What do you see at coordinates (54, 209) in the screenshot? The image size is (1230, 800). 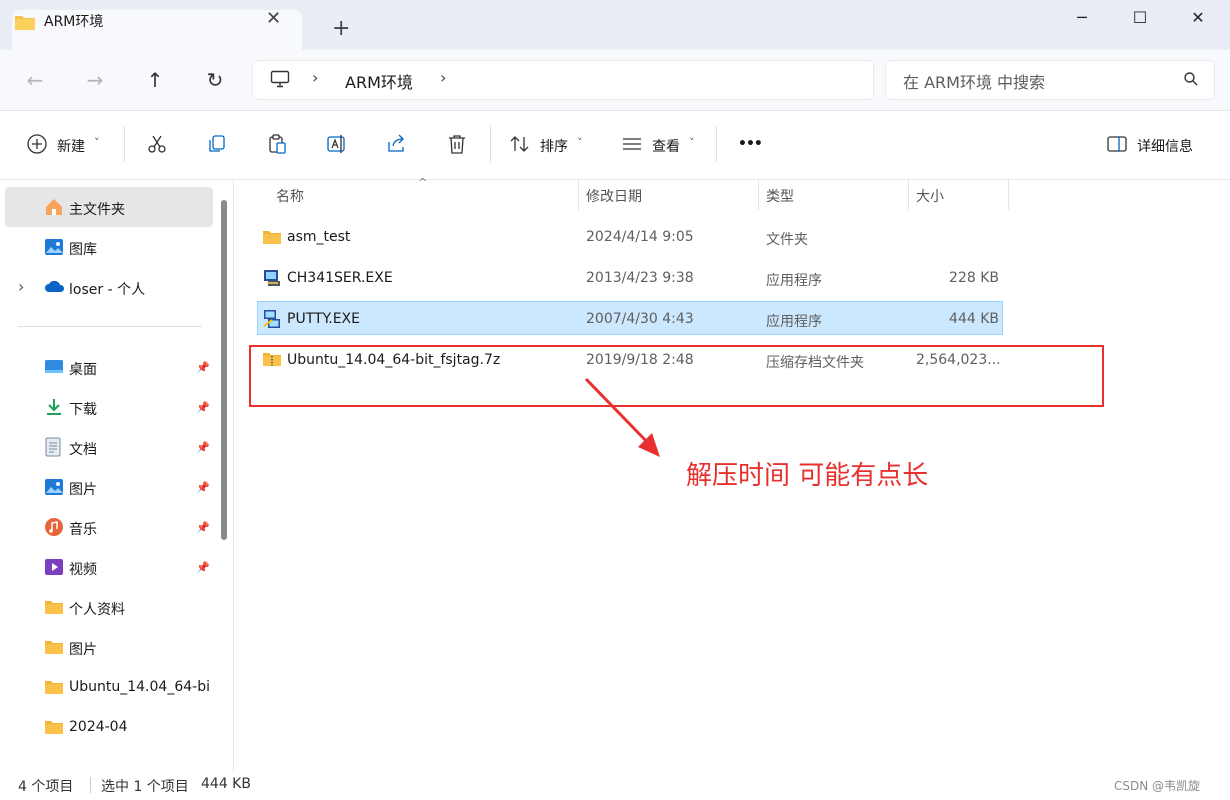 I see `home-icon` at bounding box center [54, 209].